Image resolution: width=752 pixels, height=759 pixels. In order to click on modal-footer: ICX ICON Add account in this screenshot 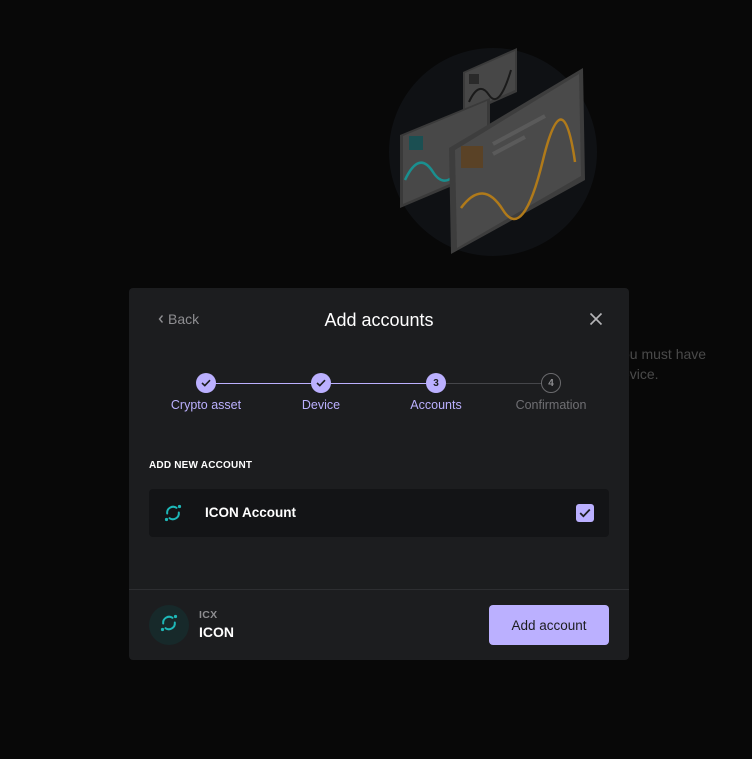, I will do `click(379, 624)`.